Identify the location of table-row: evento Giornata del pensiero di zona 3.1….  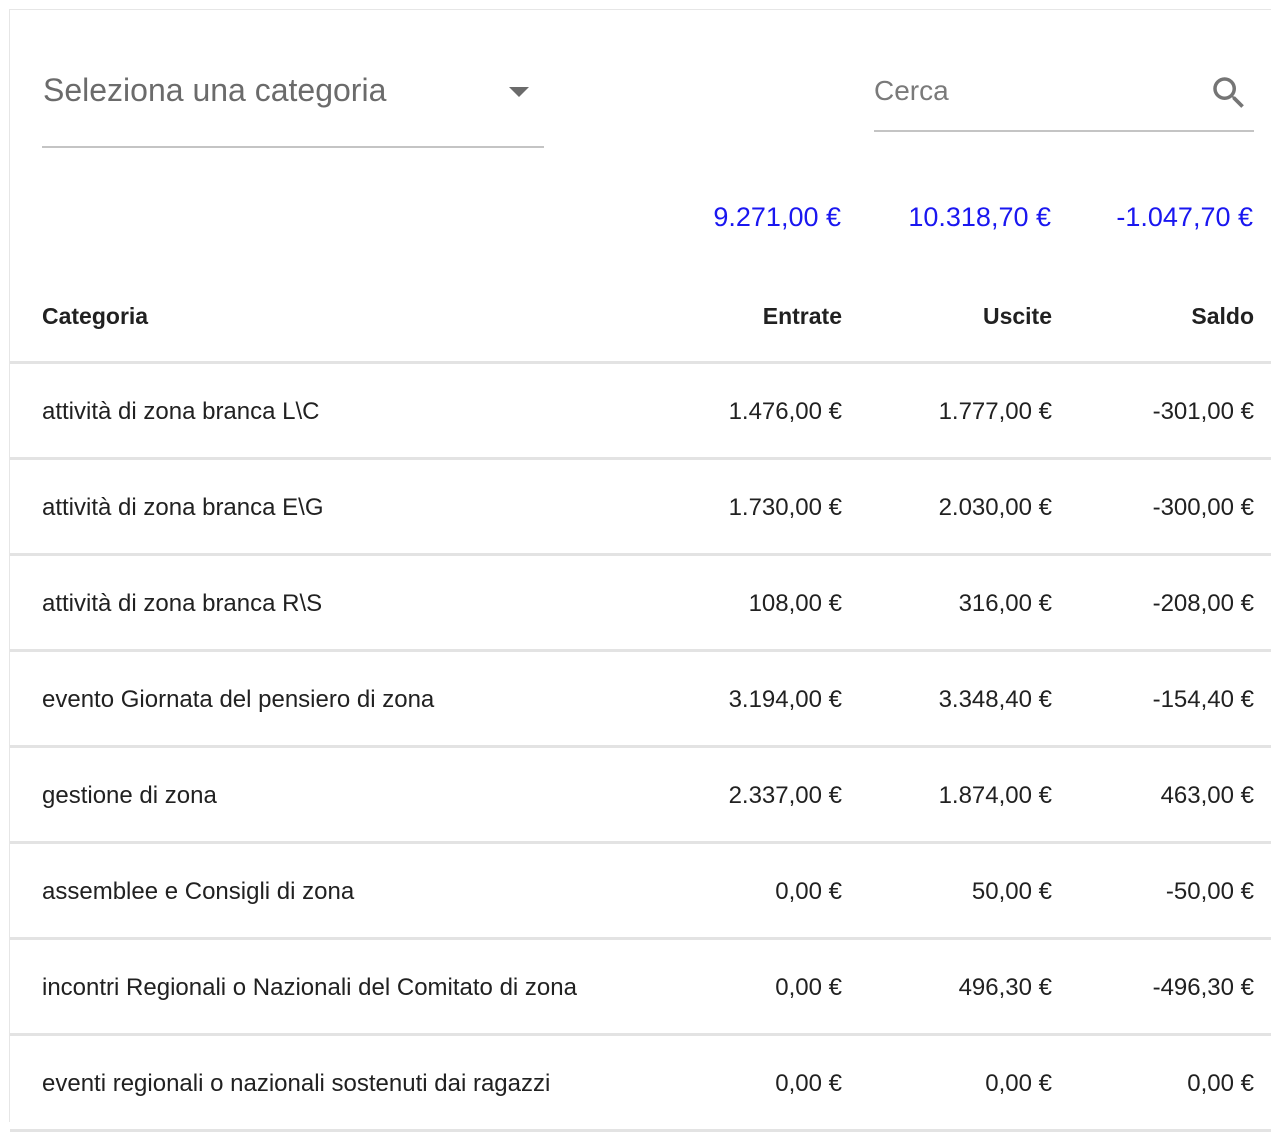
(640, 700).